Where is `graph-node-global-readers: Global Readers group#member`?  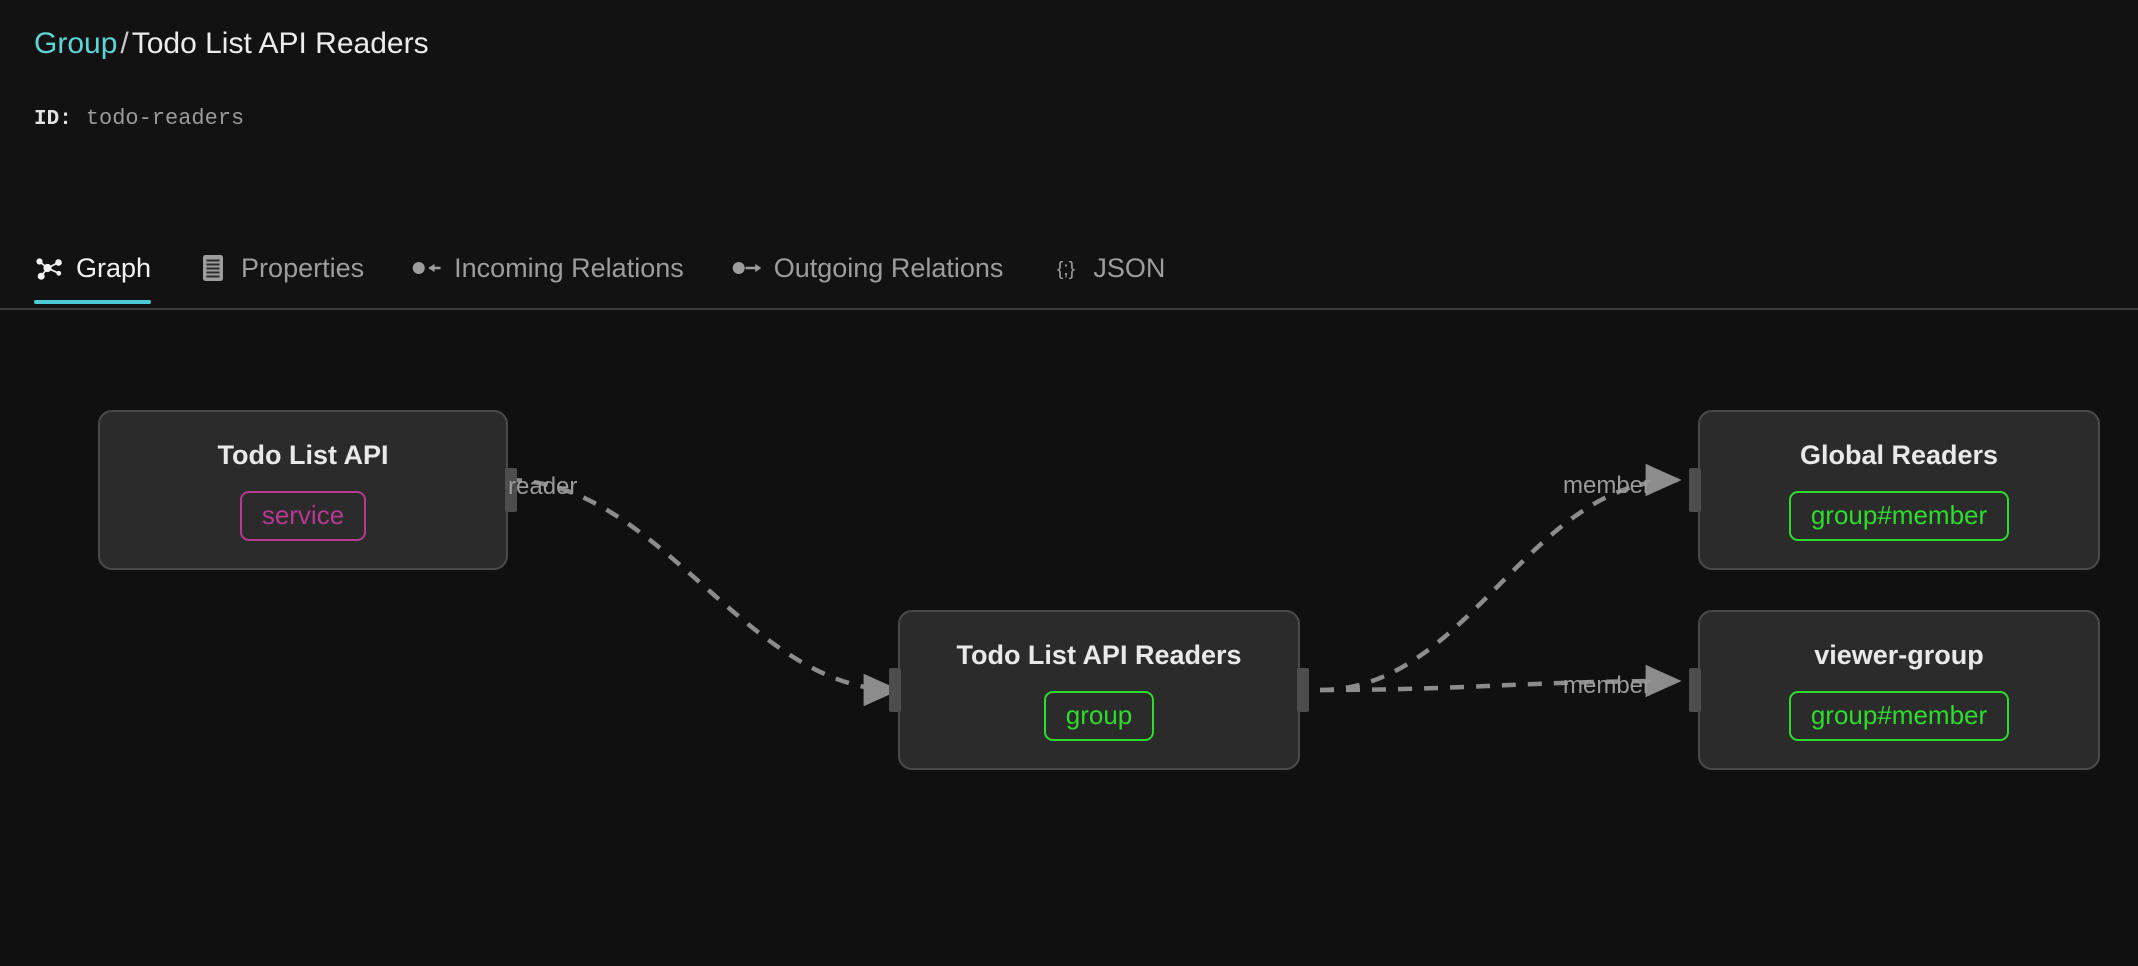 graph-node-global-readers: Global Readers group#member is located at coordinates (1894, 490).